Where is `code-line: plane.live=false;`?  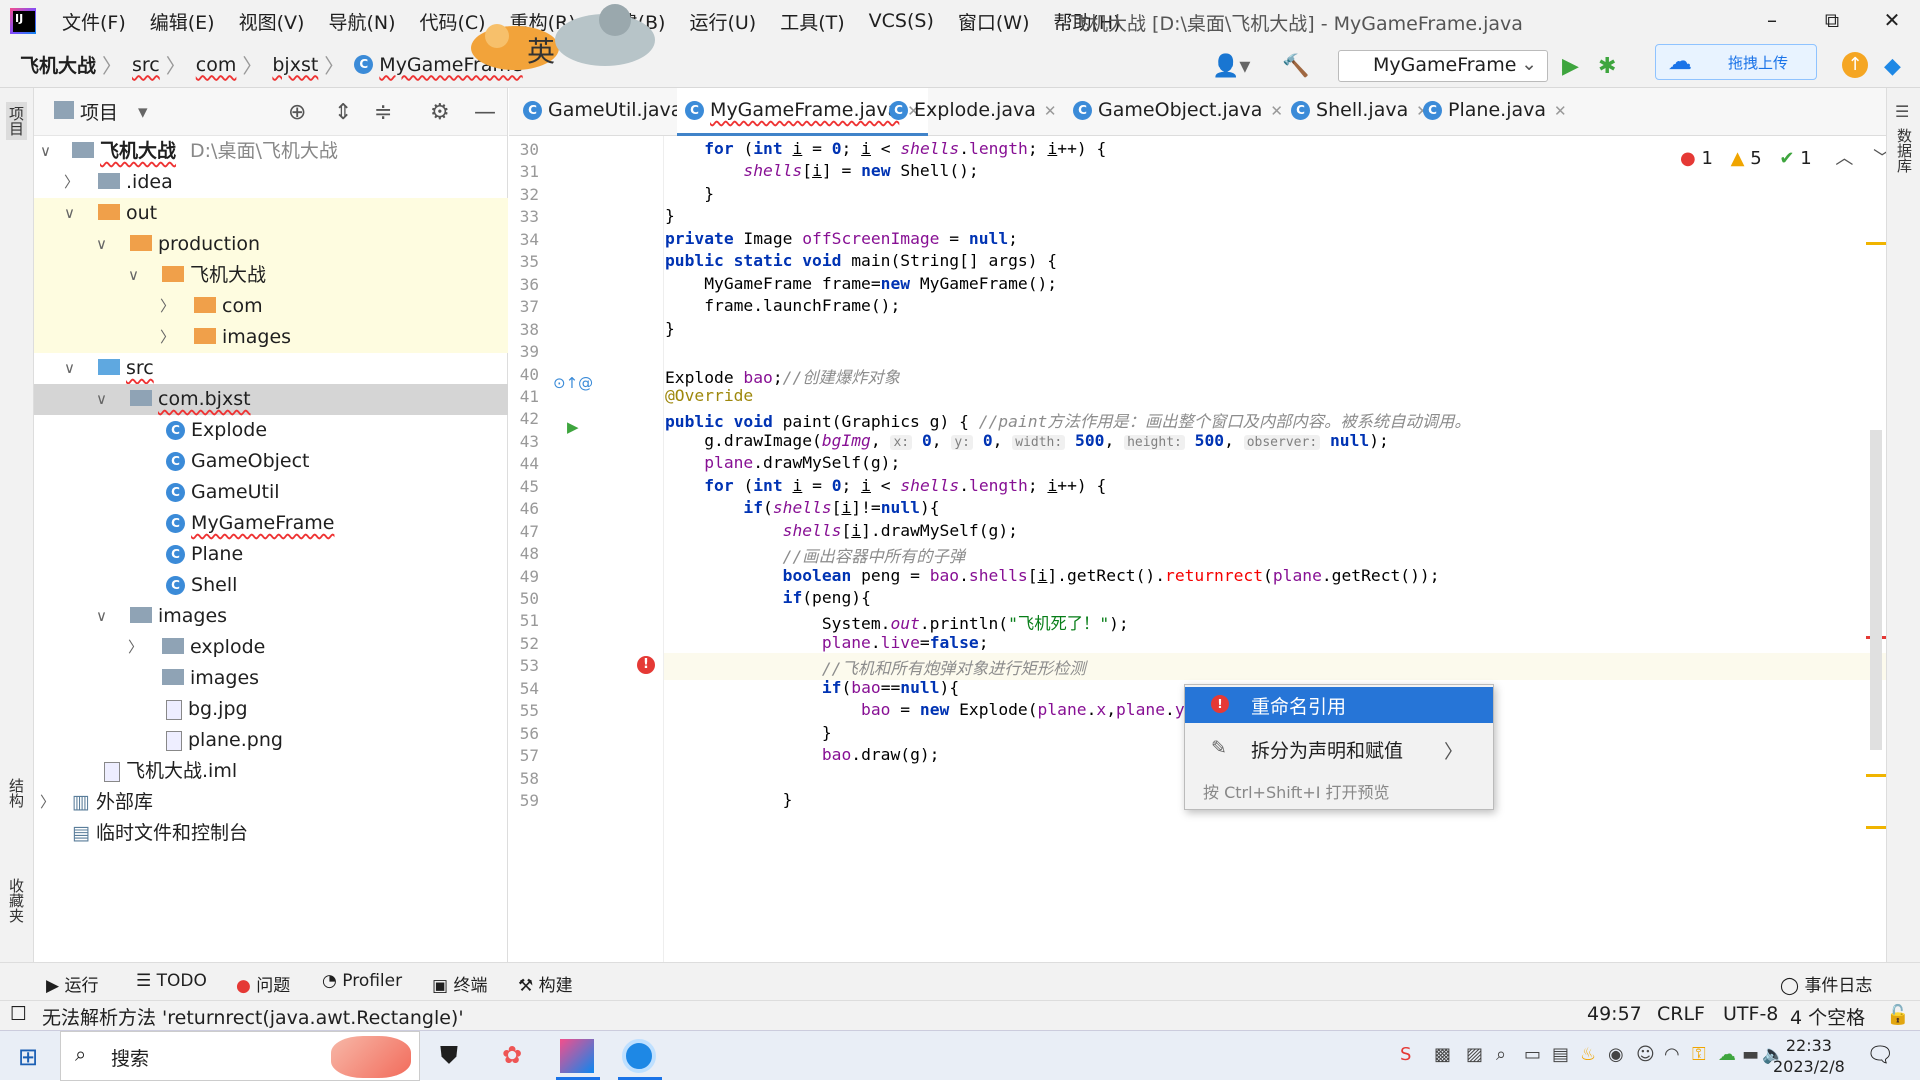 code-line: plane.live=false; is located at coordinates (827, 642).